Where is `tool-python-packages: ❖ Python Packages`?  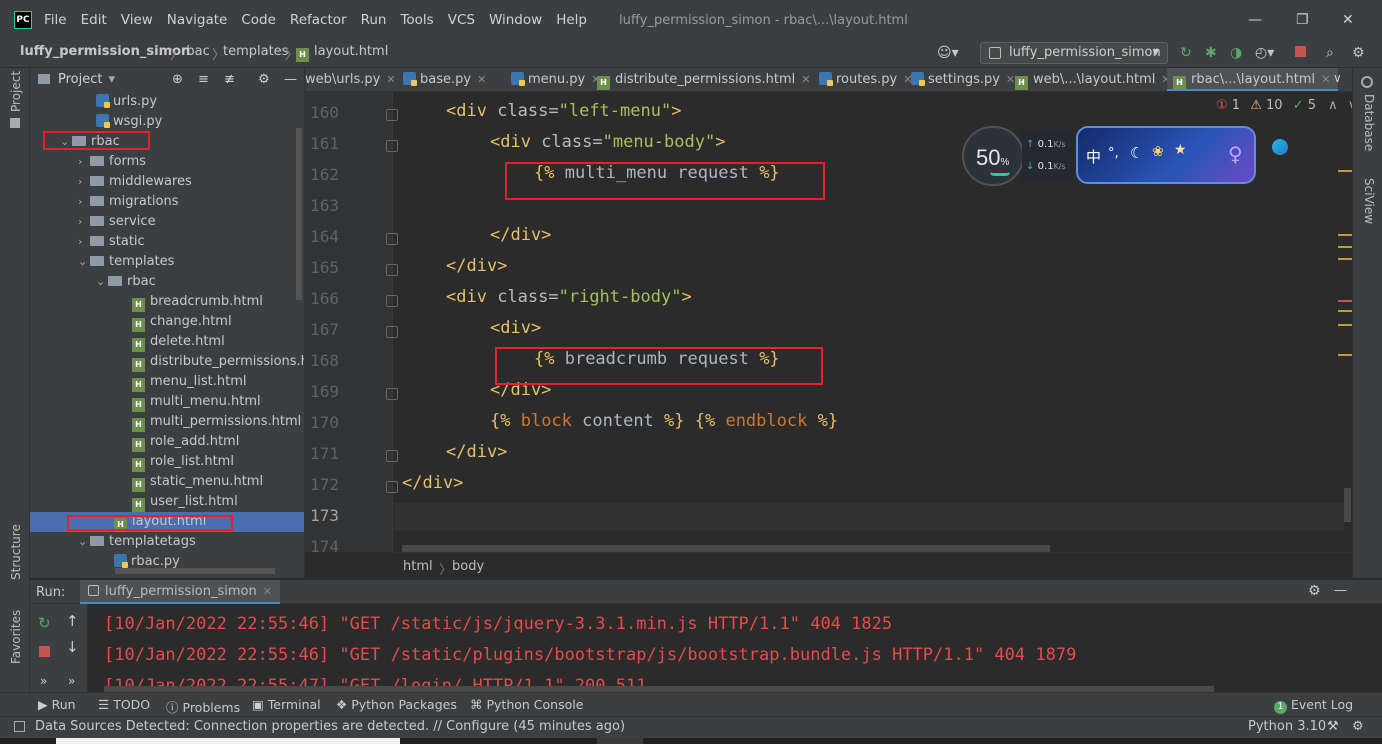 tool-python-packages: ❖ Python Packages is located at coordinates (396, 704).